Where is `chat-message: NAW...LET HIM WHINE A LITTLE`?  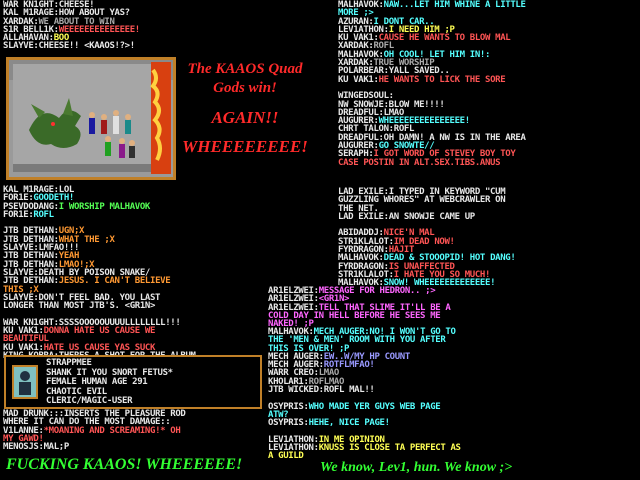 chat-message: NAW...LET HIM WHINE A LITTLE is located at coordinates (454, 5).